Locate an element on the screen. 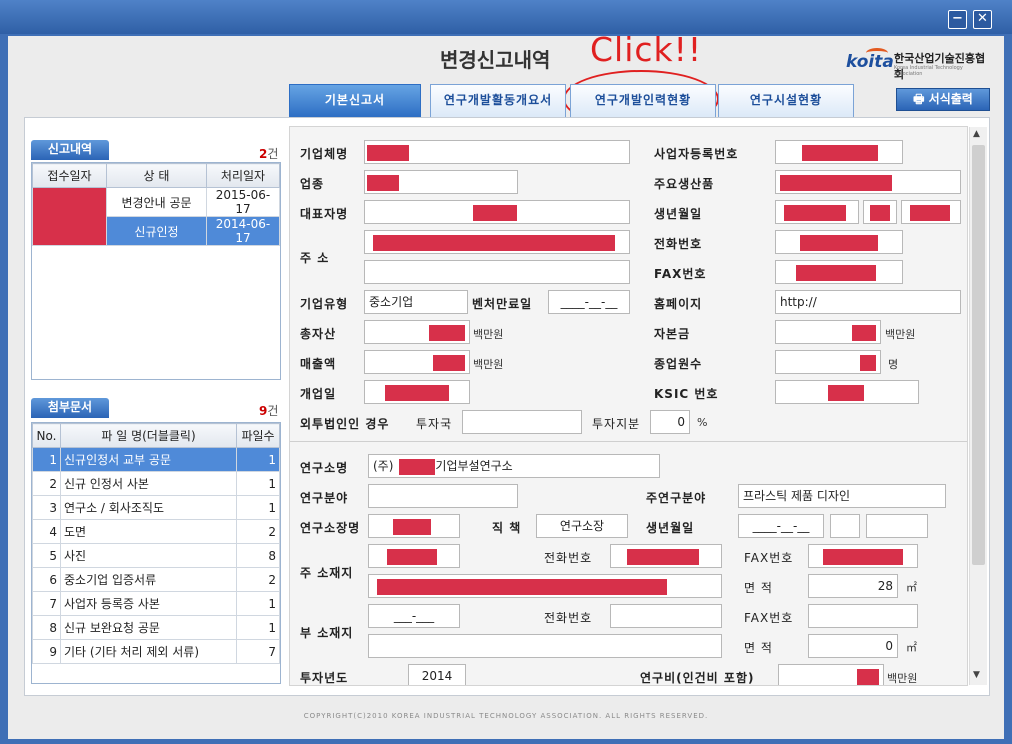 This screenshot has height=744, width=1012. ksic-field is located at coordinates (847, 392).